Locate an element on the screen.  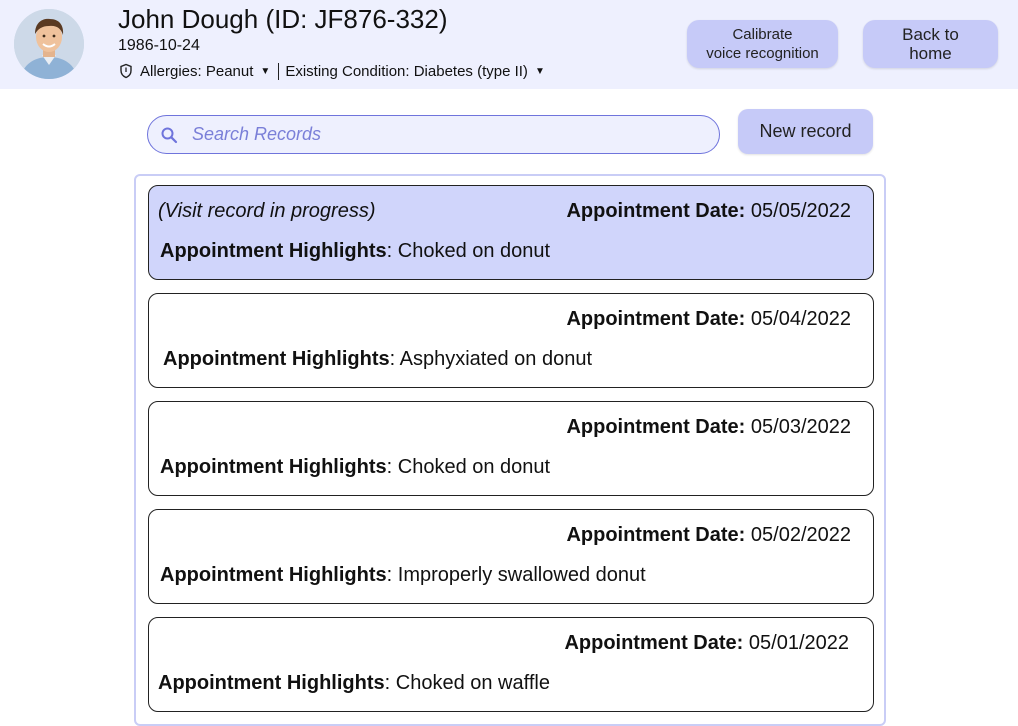
condition-label: Existing Condition: Diabetes (type II) is located at coordinates (406, 71).